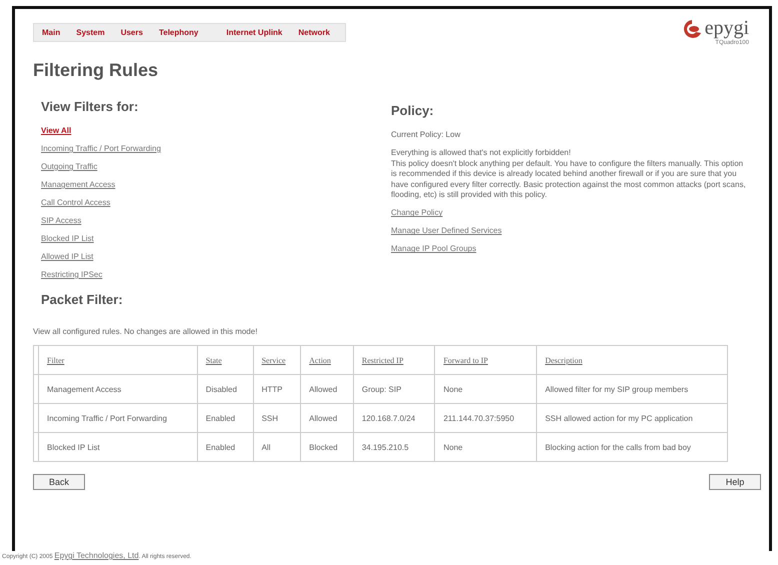 This screenshot has width=778, height=565. I want to click on policy-description: Everything is allowed that's not explicitly forbidden!, so click(481, 153).